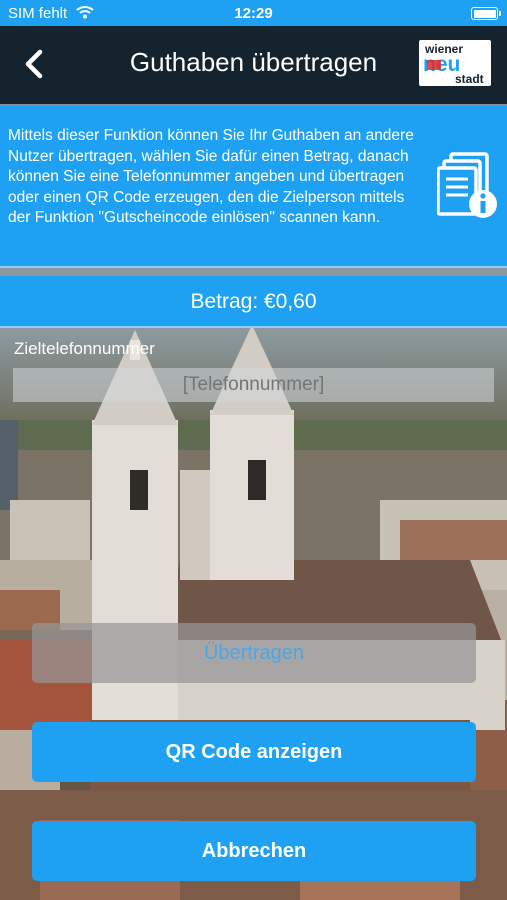  I want to click on navigation-bar: Guthaben übertragen wiener neu stadt, so click(253, 65).